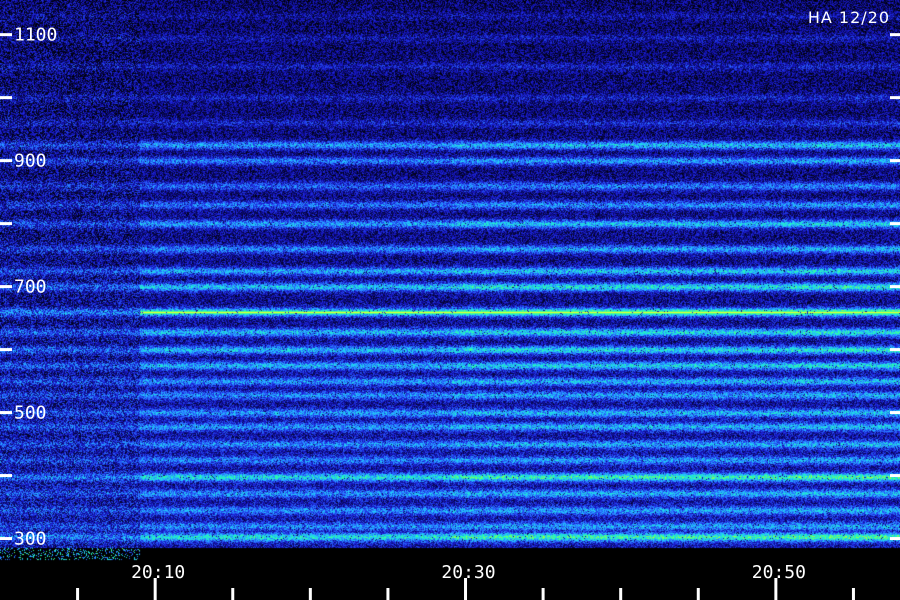 This screenshot has width=900, height=600. What do you see at coordinates (30, 161) in the screenshot?
I see `y-tick-label-900: 900` at bounding box center [30, 161].